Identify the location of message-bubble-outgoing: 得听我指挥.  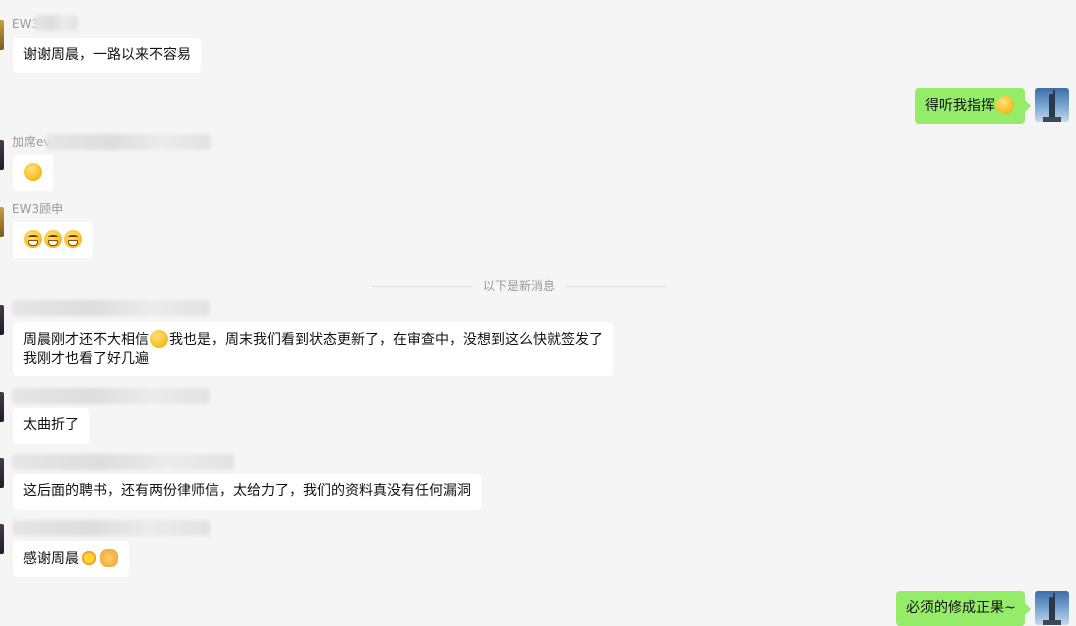
(973, 106).